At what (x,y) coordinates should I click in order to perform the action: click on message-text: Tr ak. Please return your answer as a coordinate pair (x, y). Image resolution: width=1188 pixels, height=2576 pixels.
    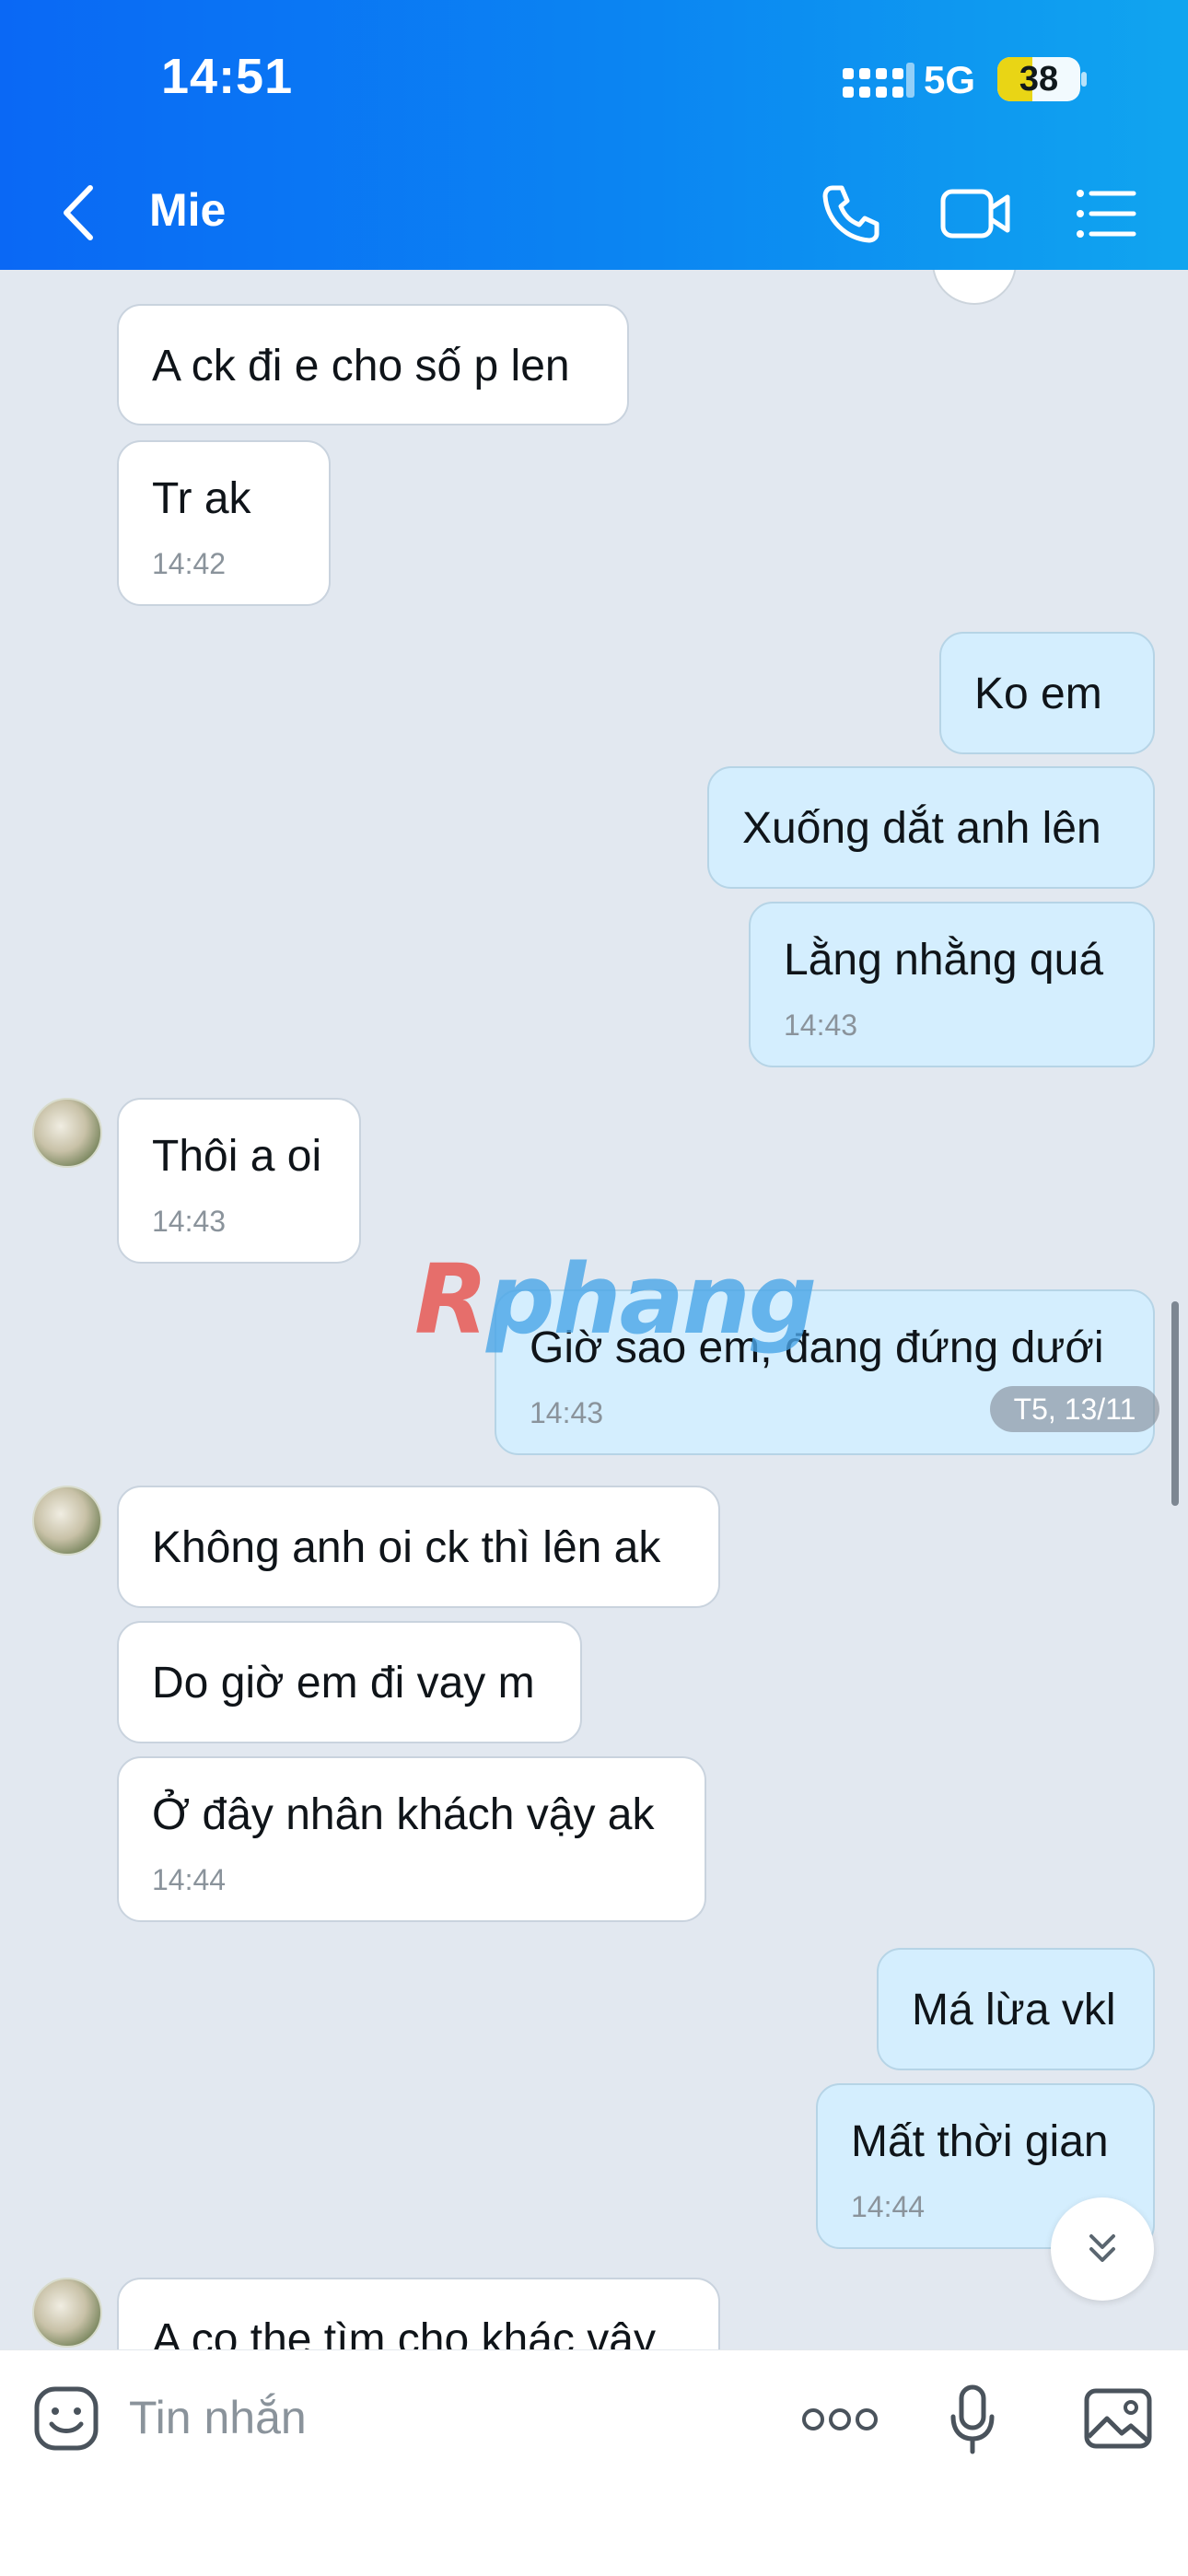
    Looking at the image, I should click on (201, 498).